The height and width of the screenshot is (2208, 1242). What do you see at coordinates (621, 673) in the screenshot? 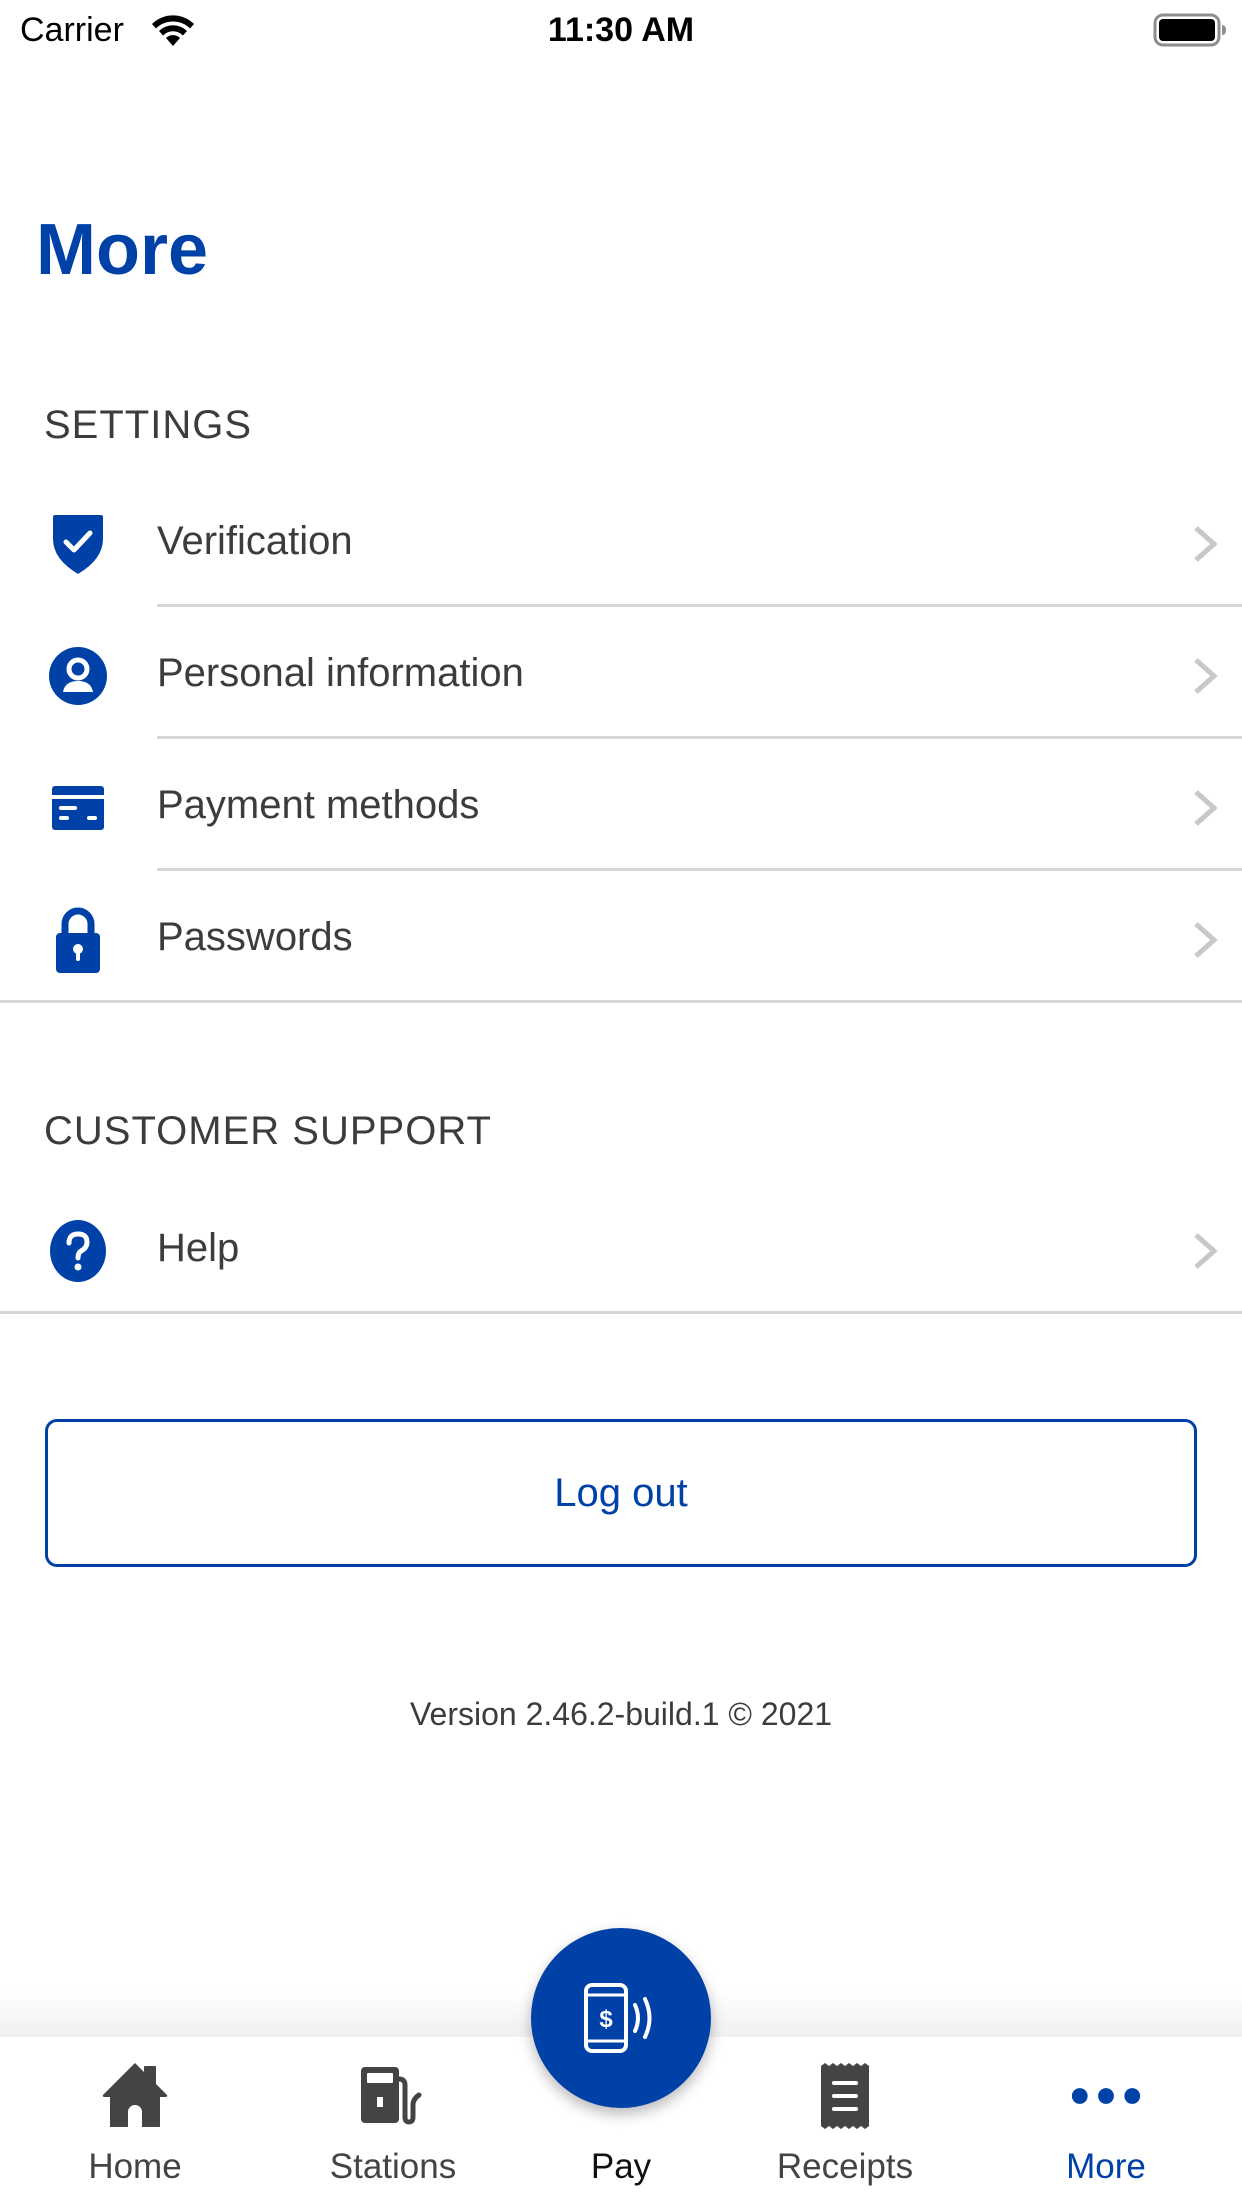
I see `settings-item-personal-information: Personal information` at bounding box center [621, 673].